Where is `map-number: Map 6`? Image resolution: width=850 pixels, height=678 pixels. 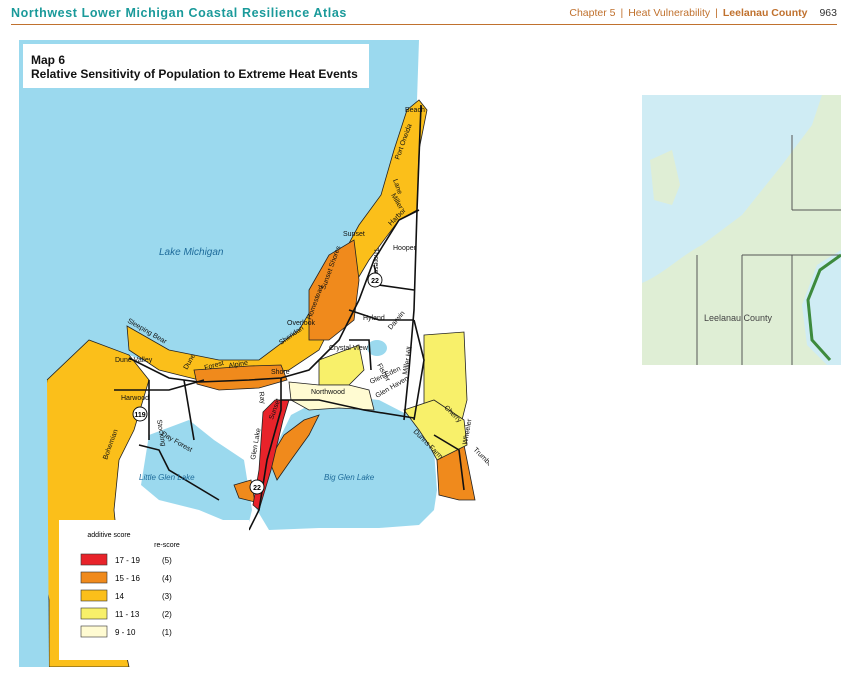
map-number: Map 6 is located at coordinates (48, 60).